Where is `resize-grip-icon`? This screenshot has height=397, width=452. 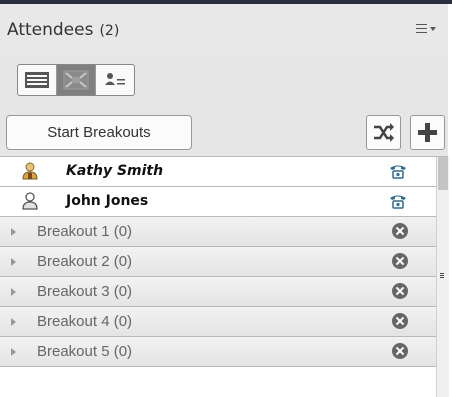
resize-grip-icon is located at coordinates (442, 276).